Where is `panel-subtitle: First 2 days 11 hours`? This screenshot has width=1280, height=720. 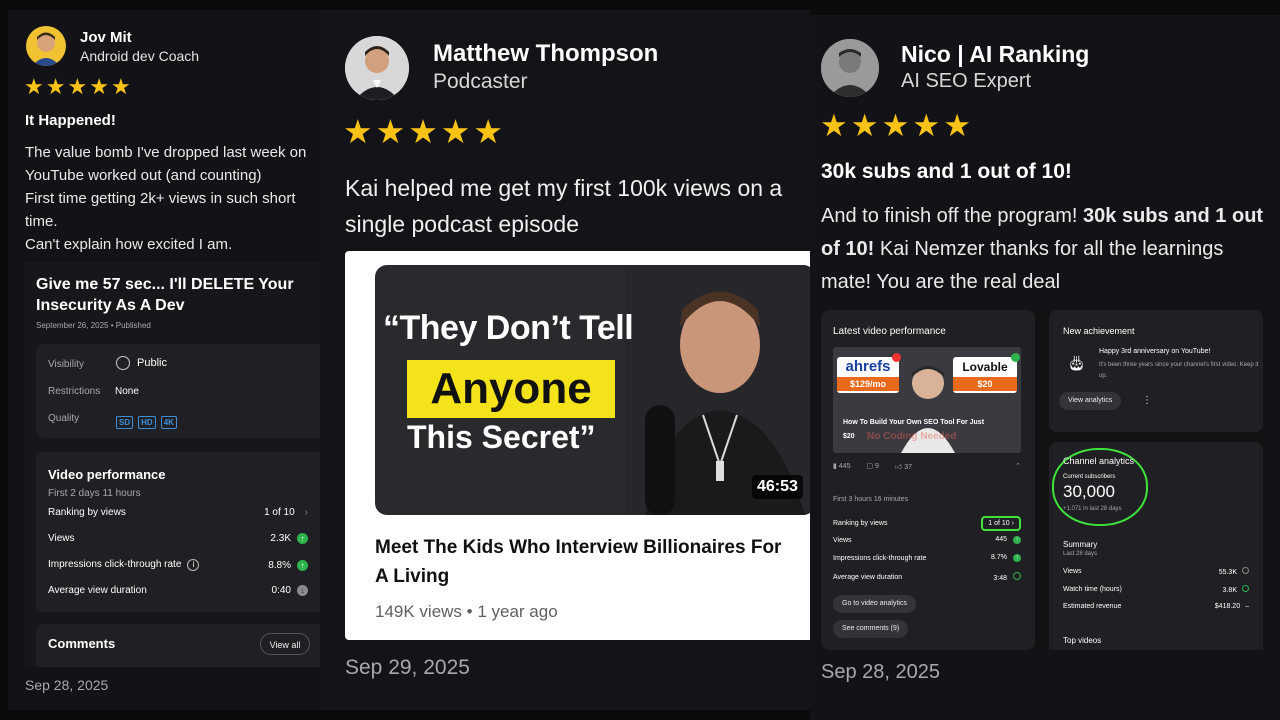
panel-subtitle: First 2 days 11 hours is located at coordinates (94, 493).